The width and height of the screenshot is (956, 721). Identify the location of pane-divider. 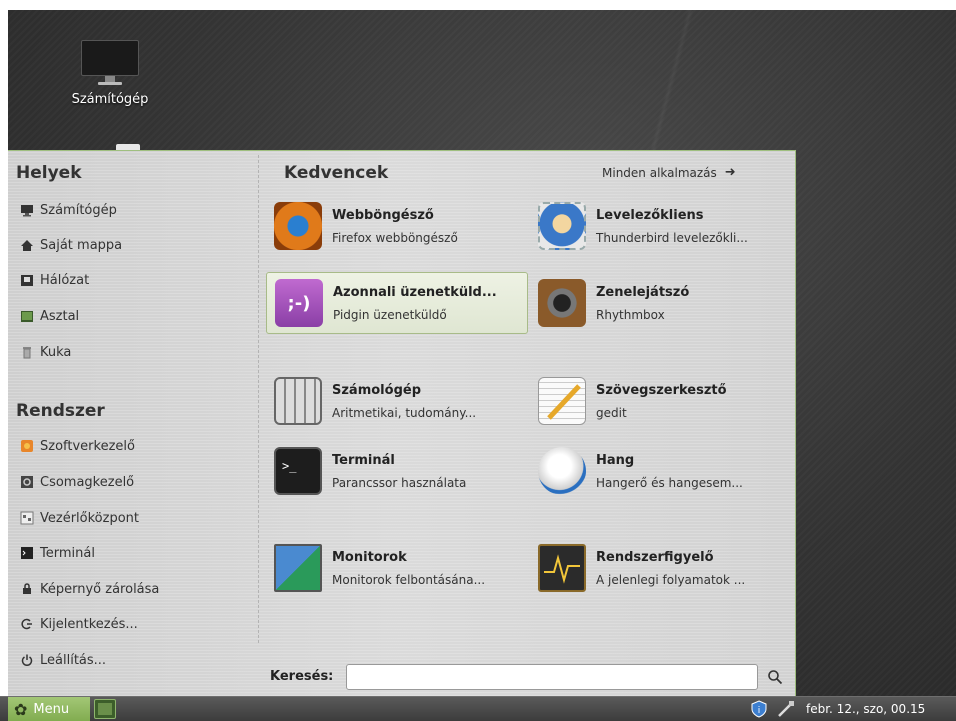
(258, 399).